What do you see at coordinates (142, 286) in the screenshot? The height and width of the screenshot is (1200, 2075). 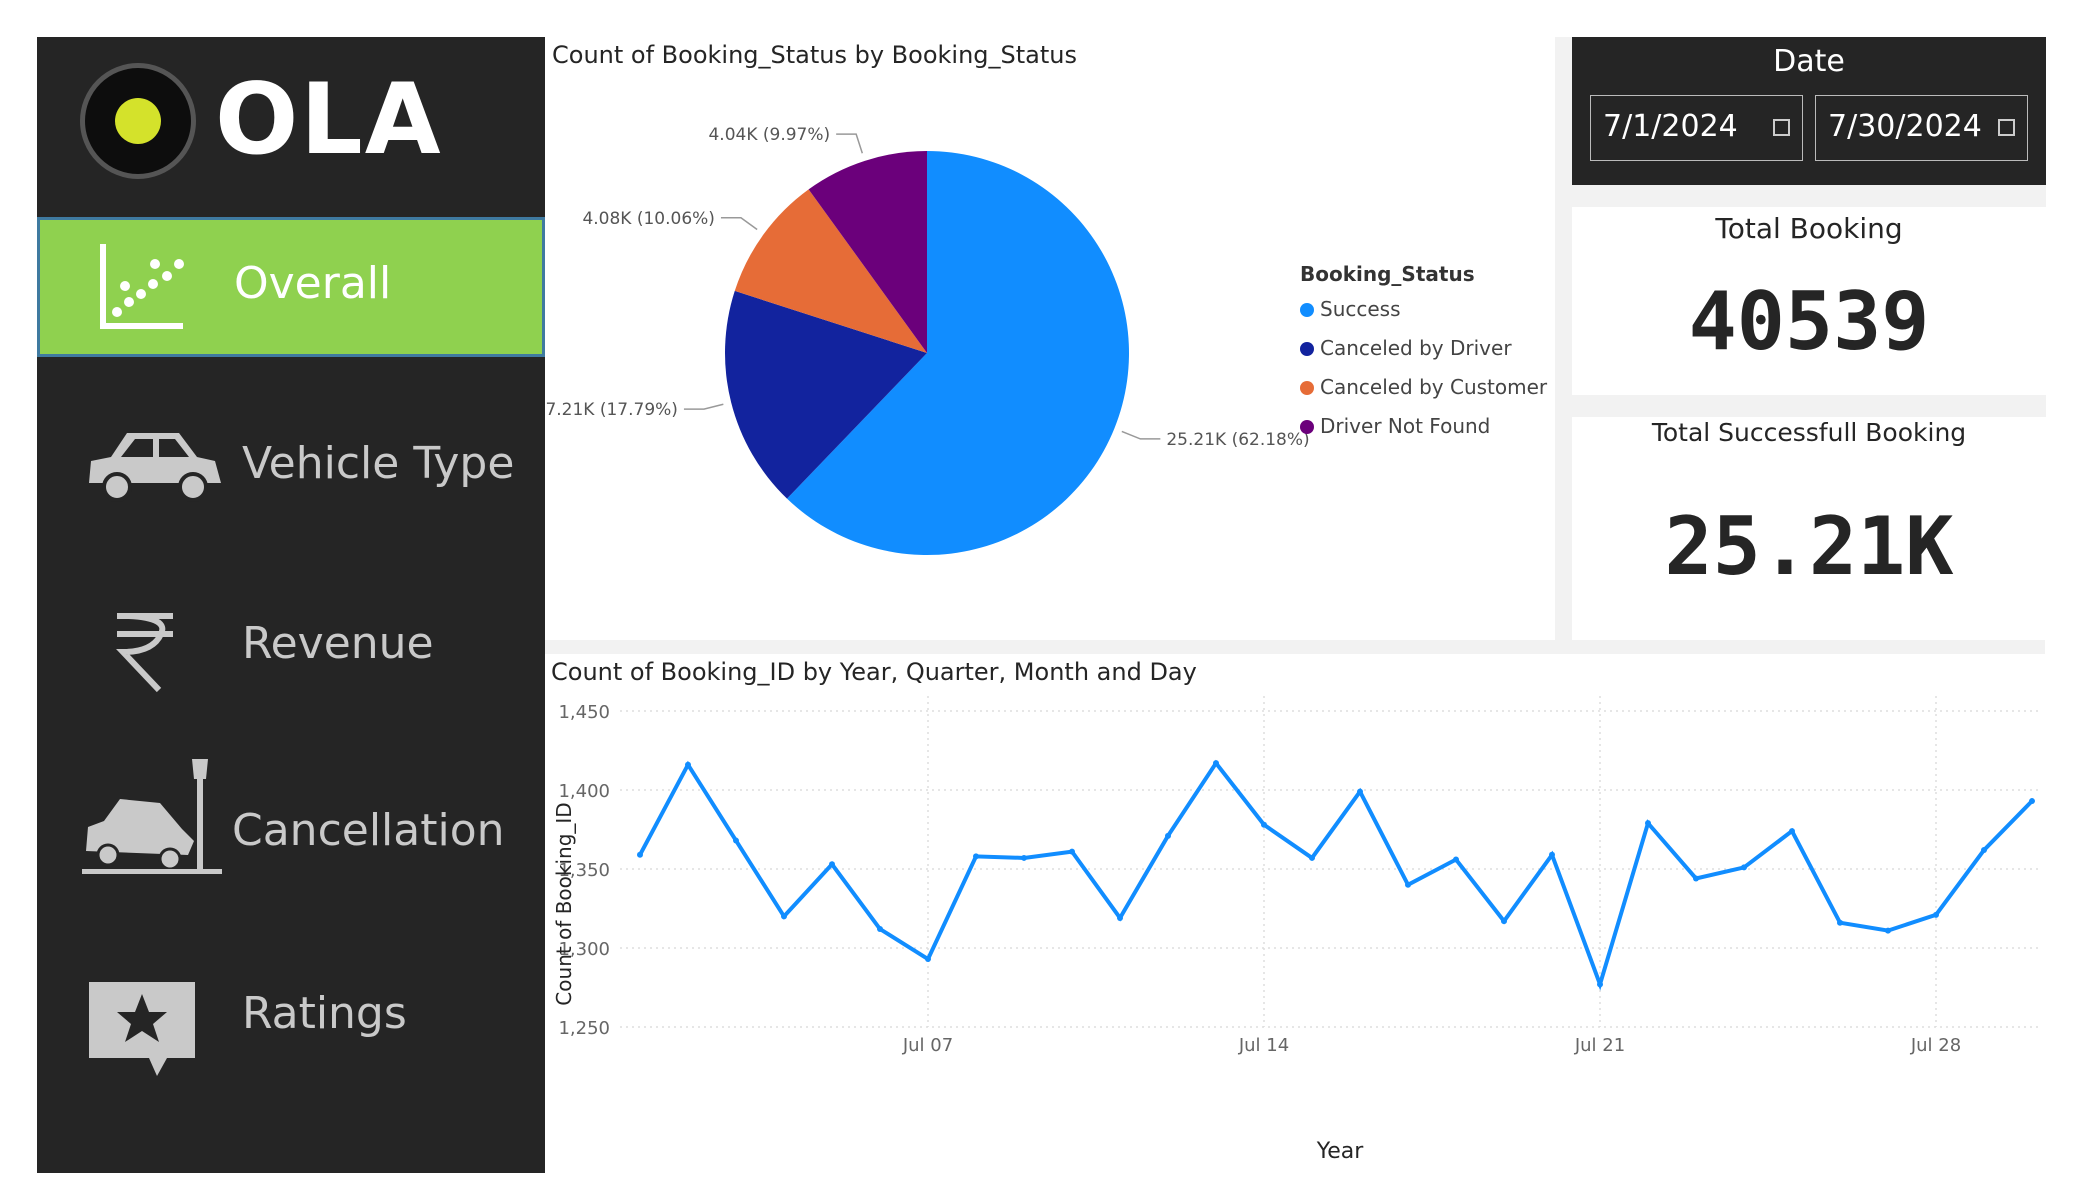 I see `scatter-chart-icon` at bounding box center [142, 286].